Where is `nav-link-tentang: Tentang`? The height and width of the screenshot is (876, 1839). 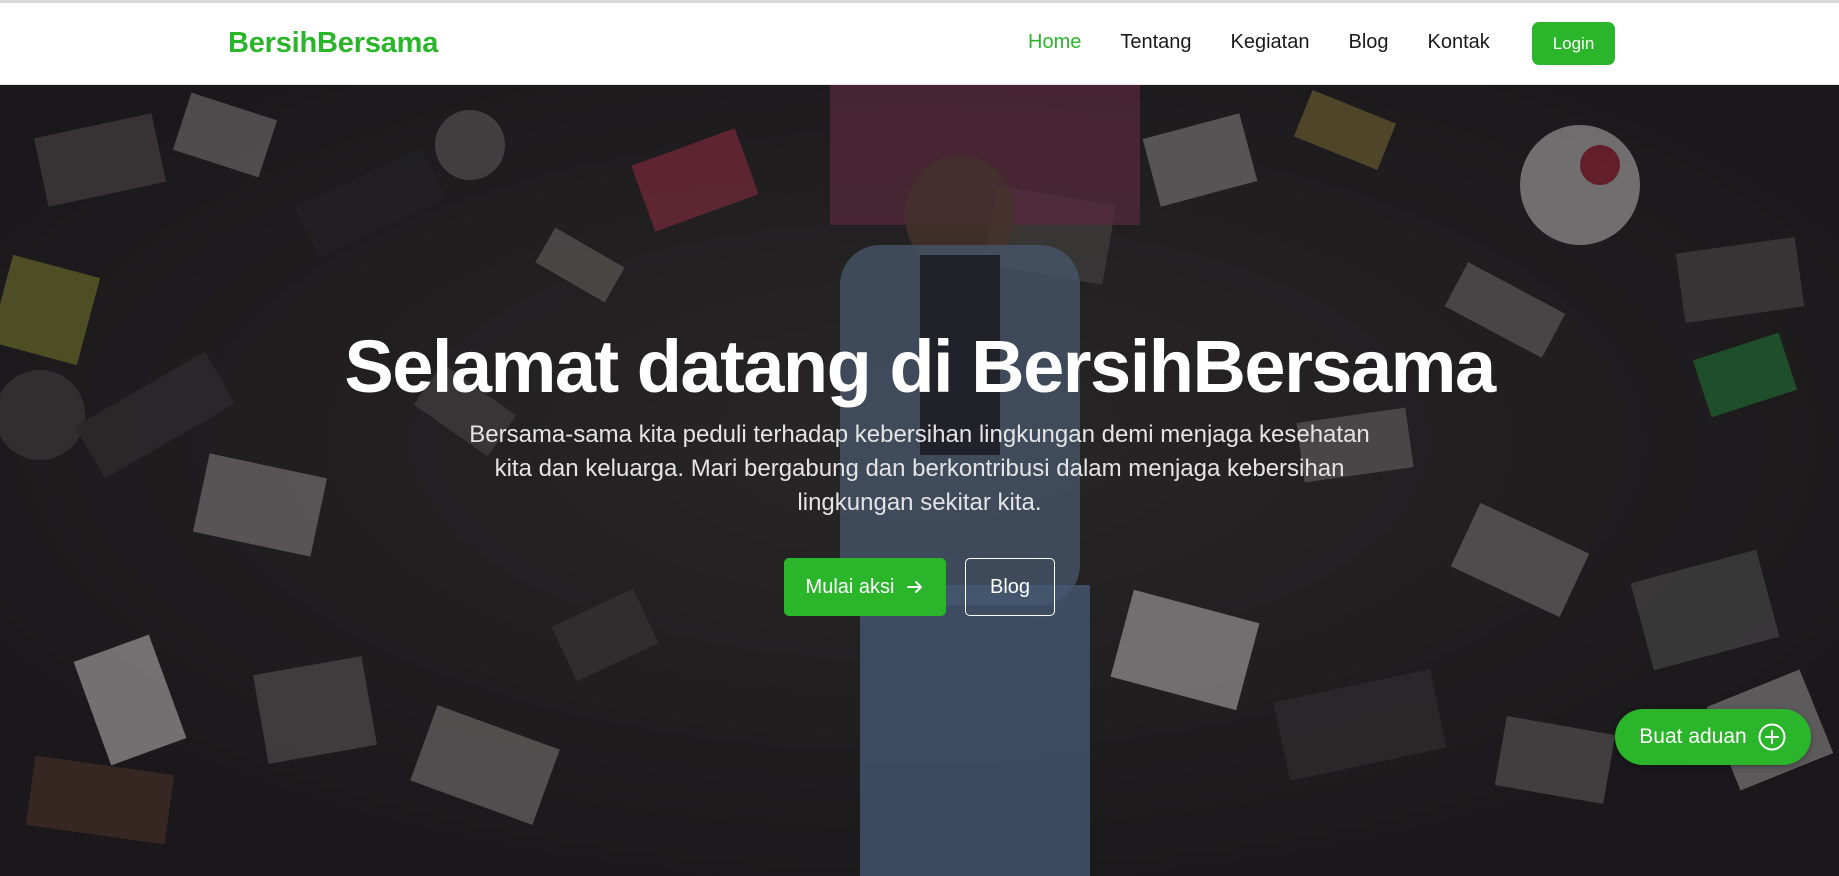 nav-link-tentang: Tentang is located at coordinates (1155, 42).